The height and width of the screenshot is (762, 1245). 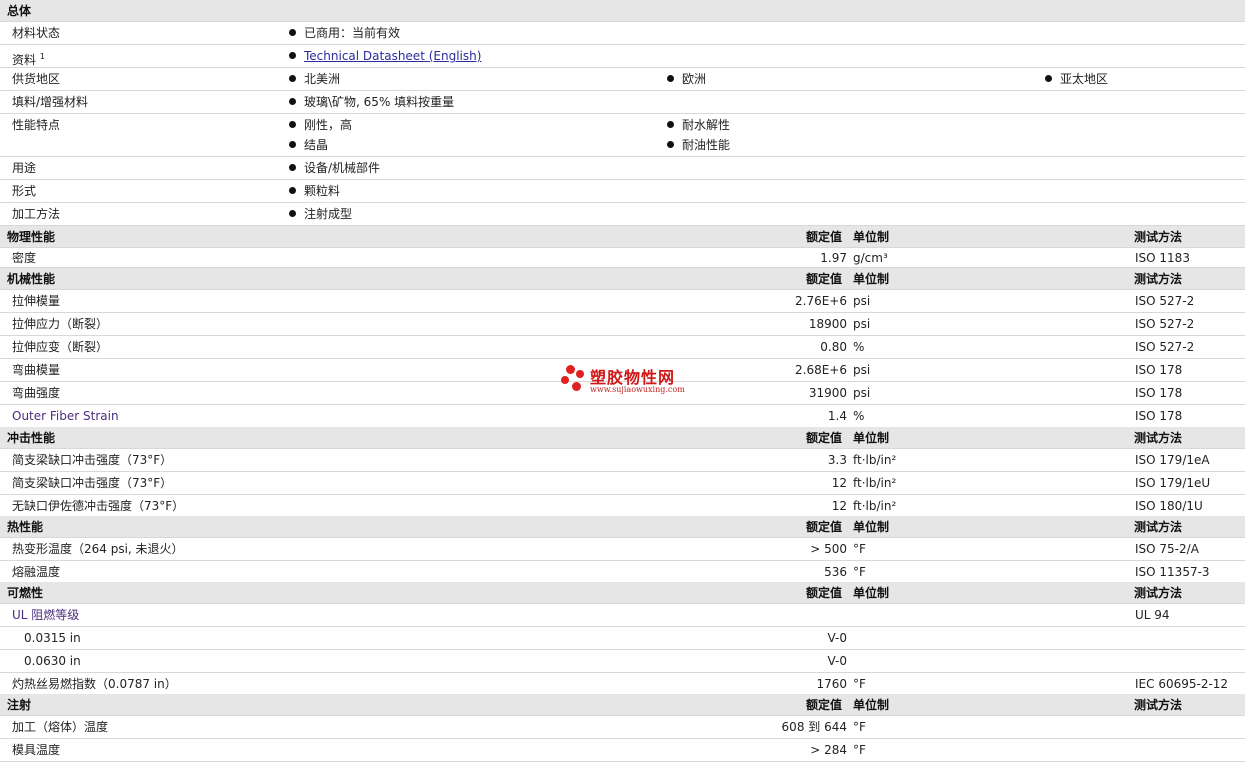 What do you see at coordinates (630, 382) in the screenshot?
I see `watermark-logo: 塑胶物性网 www.sujiaowuxing.com` at bounding box center [630, 382].